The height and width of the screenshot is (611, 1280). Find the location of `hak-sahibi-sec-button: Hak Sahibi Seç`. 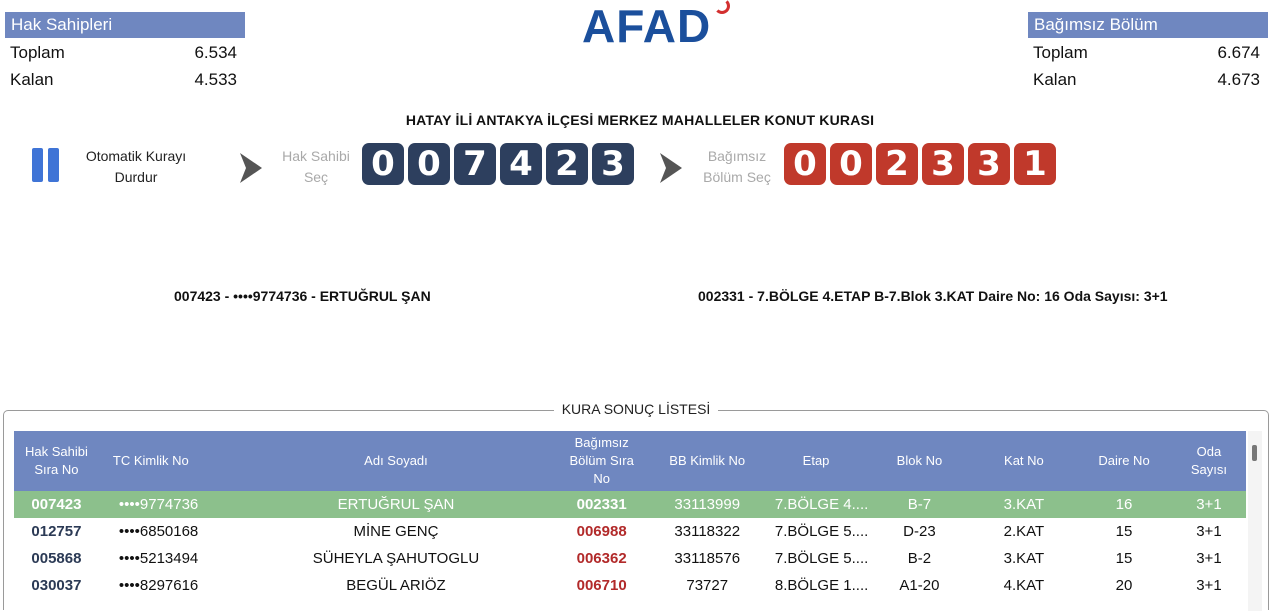

hak-sahibi-sec-button: Hak Sahibi Seç is located at coordinates (316, 167).